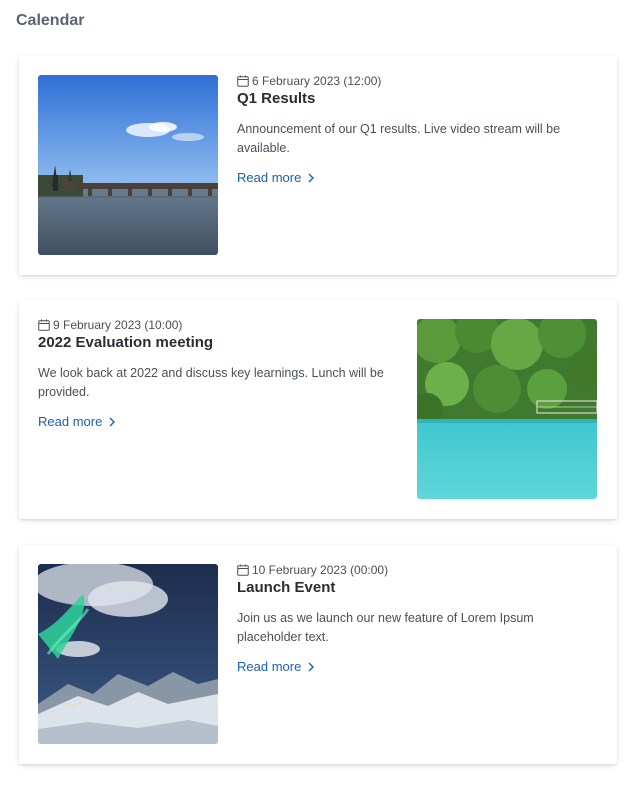 This screenshot has width=635, height=796. What do you see at coordinates (320, 570) in the screenshot?
I see `event-date-text: 10 February 2023 (00:00)` at bounding box center [320, 570].